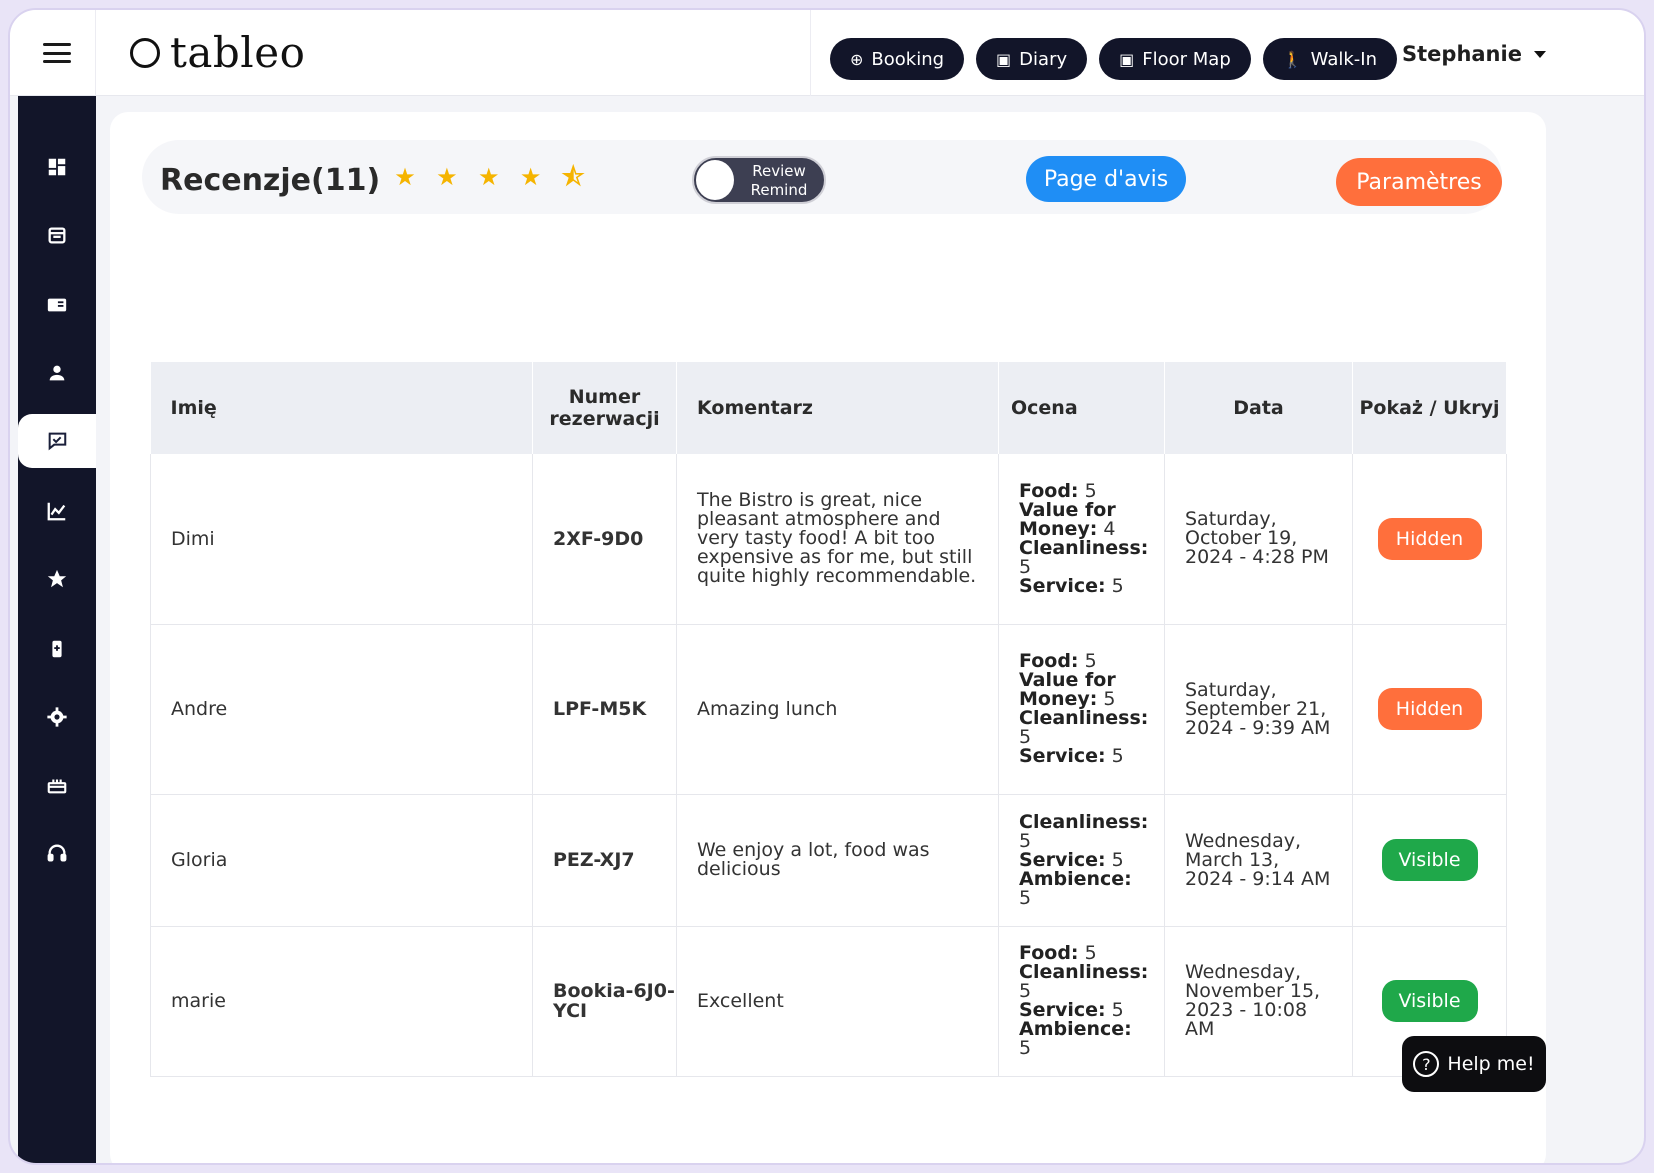 This screenshot has height=1173, width=1654. What do you see at coordinates (598, 539) in the screenshot?
I see `reservation-link: 2XF-9D0` at bounding box center [598, 539].